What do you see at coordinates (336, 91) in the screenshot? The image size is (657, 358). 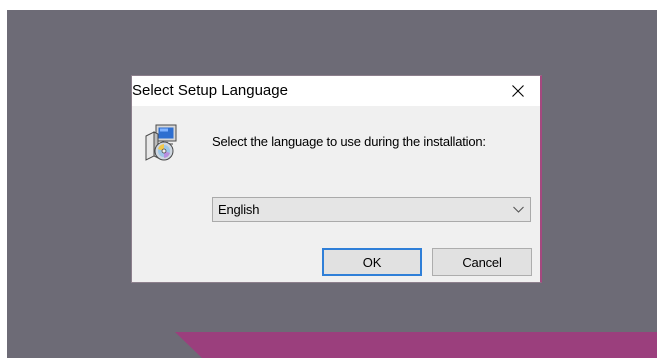 I see `dialog-titlebar: Select Setup Language` at bounding box center [336, 91].